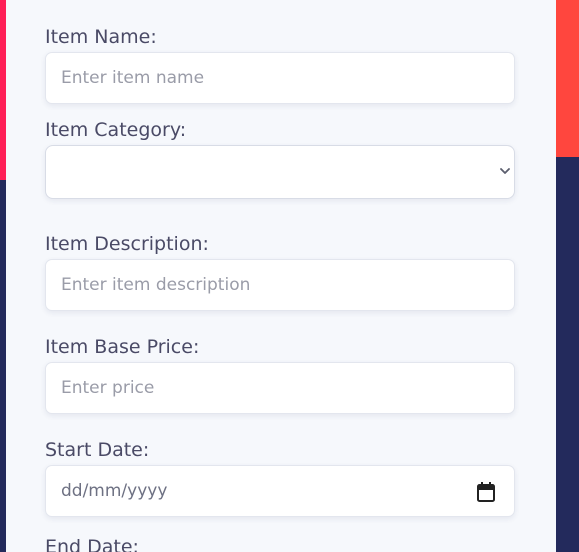 The image size is (579, 552). What do you see at coordinates (486, 492) in the screenshot?
I see `calendar-icon` at bounding box center [486, 492].